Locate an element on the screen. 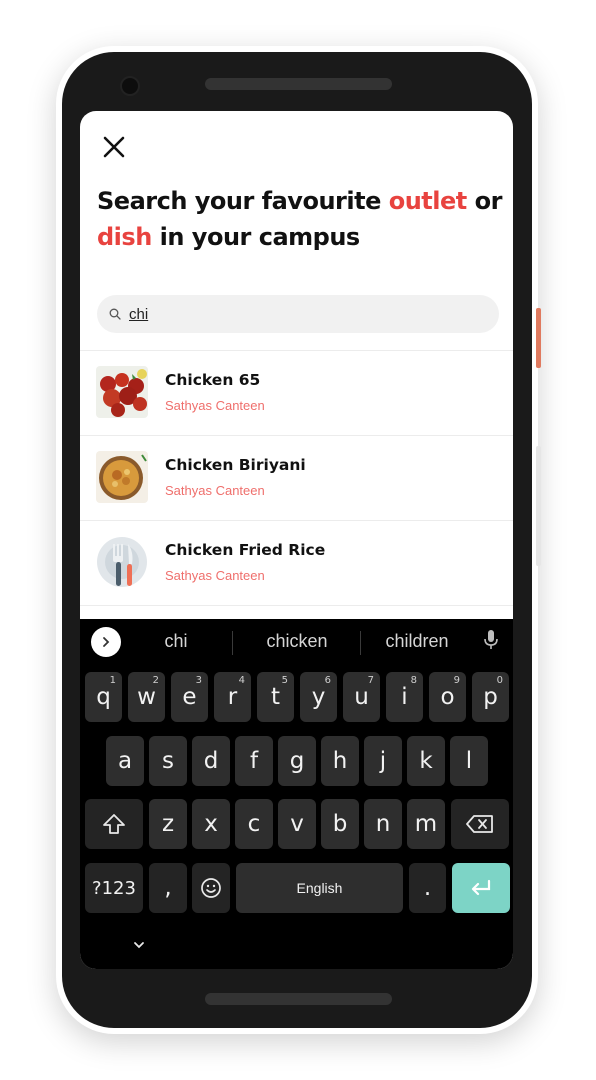 This screenshot has height=1080, width=596. key-label: o is located at coordinates (447, 697).